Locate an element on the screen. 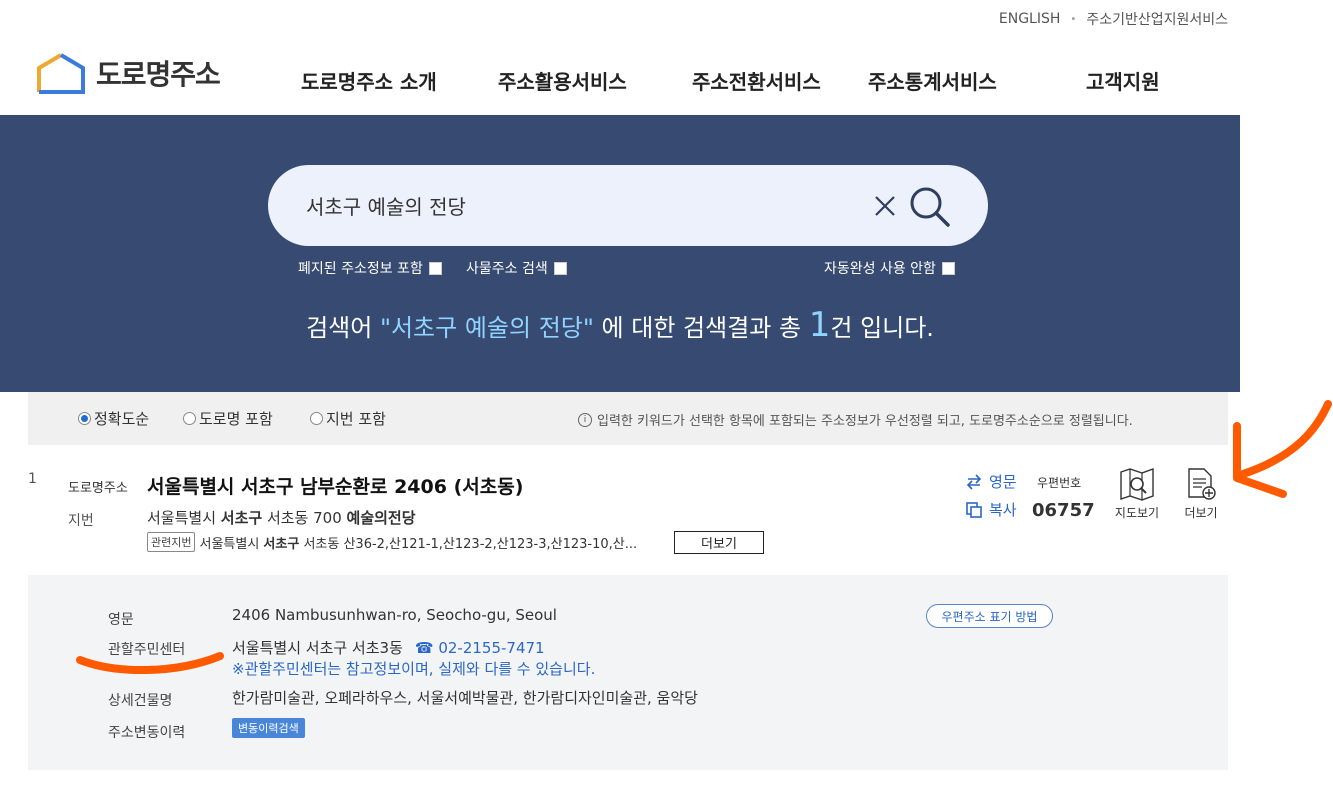 This screenshot has width=1333, height=792. main-navigation: 도로명주소 소개 주소활용서비스 주소전환서비스 주소통계서비스 고객지원 is located at coordinates (666, 81).